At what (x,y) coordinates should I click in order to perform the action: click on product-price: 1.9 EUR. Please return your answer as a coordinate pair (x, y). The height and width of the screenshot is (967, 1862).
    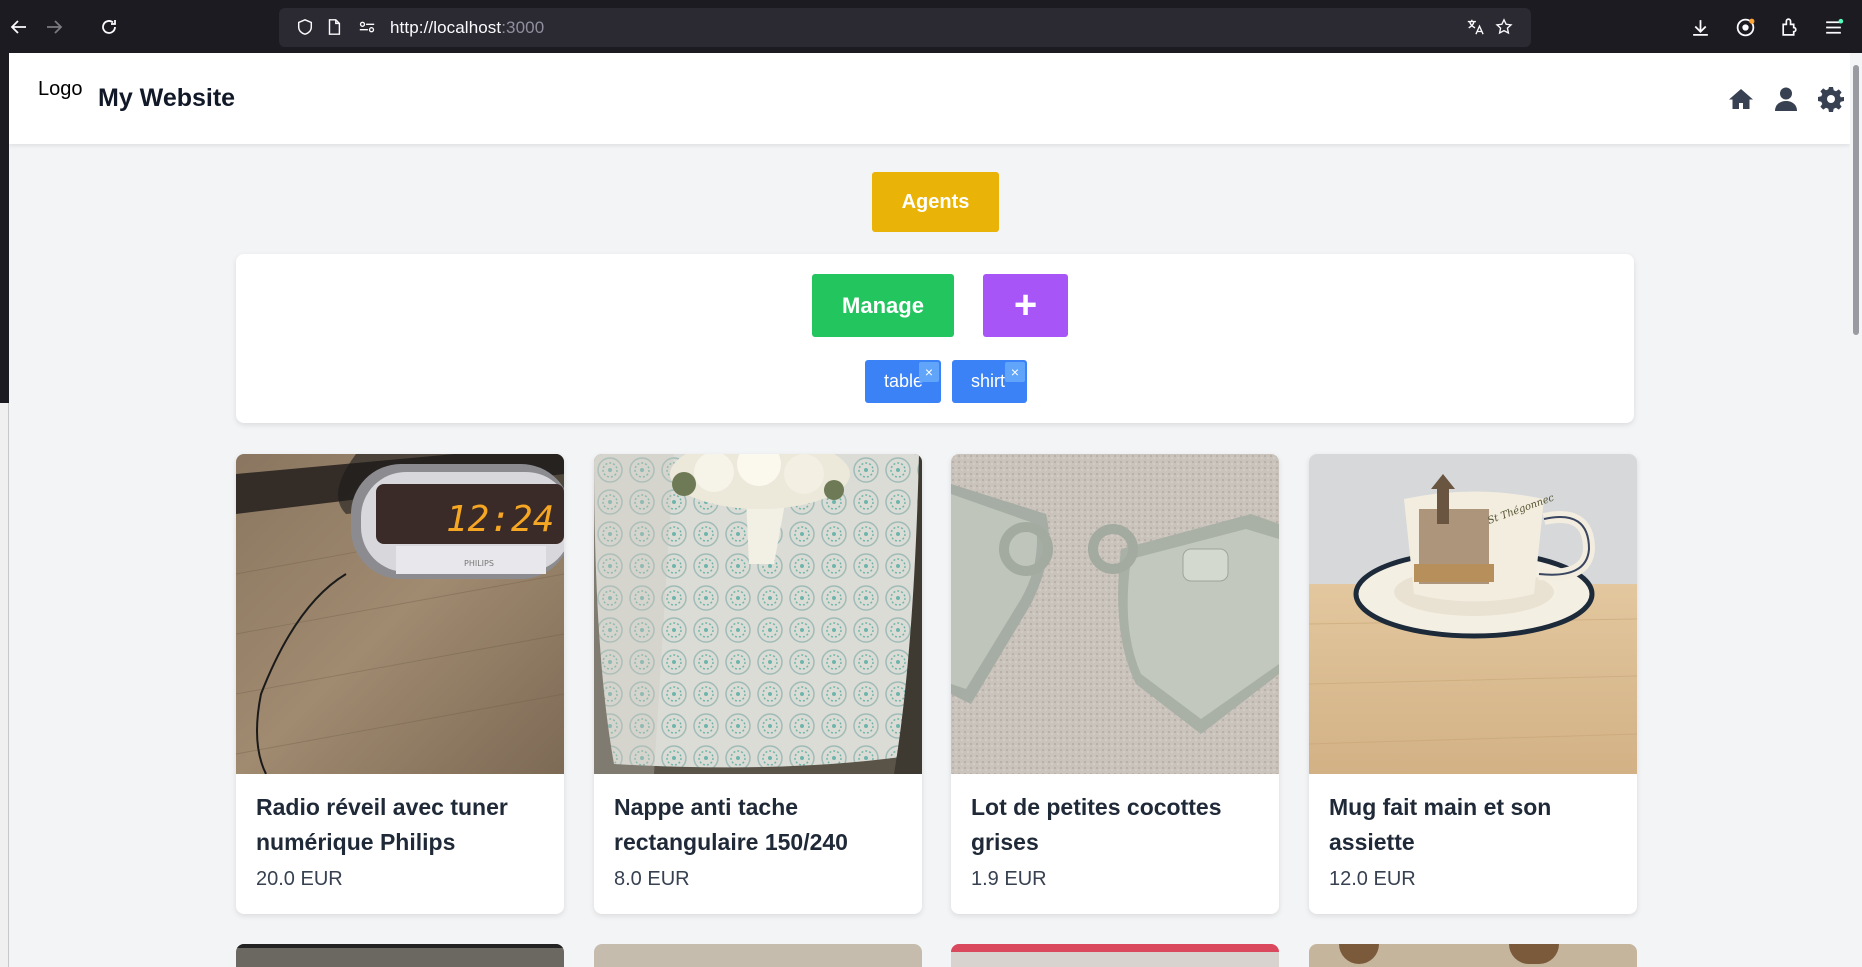
    Looking at the image, I should click on (1009, 879).